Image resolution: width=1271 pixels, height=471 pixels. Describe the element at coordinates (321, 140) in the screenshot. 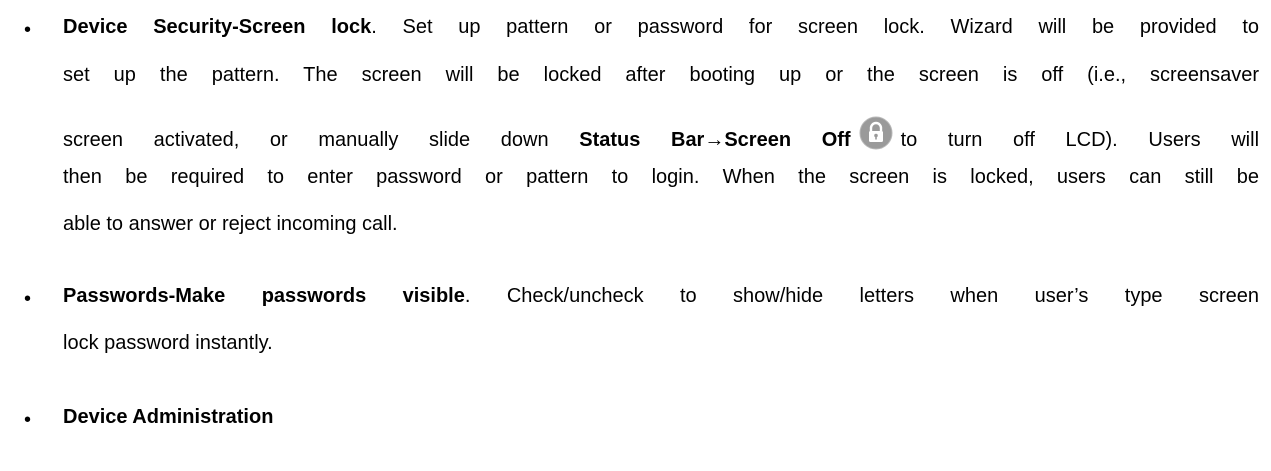

I see `item-text: screen activated, or manually slide down` at that location.